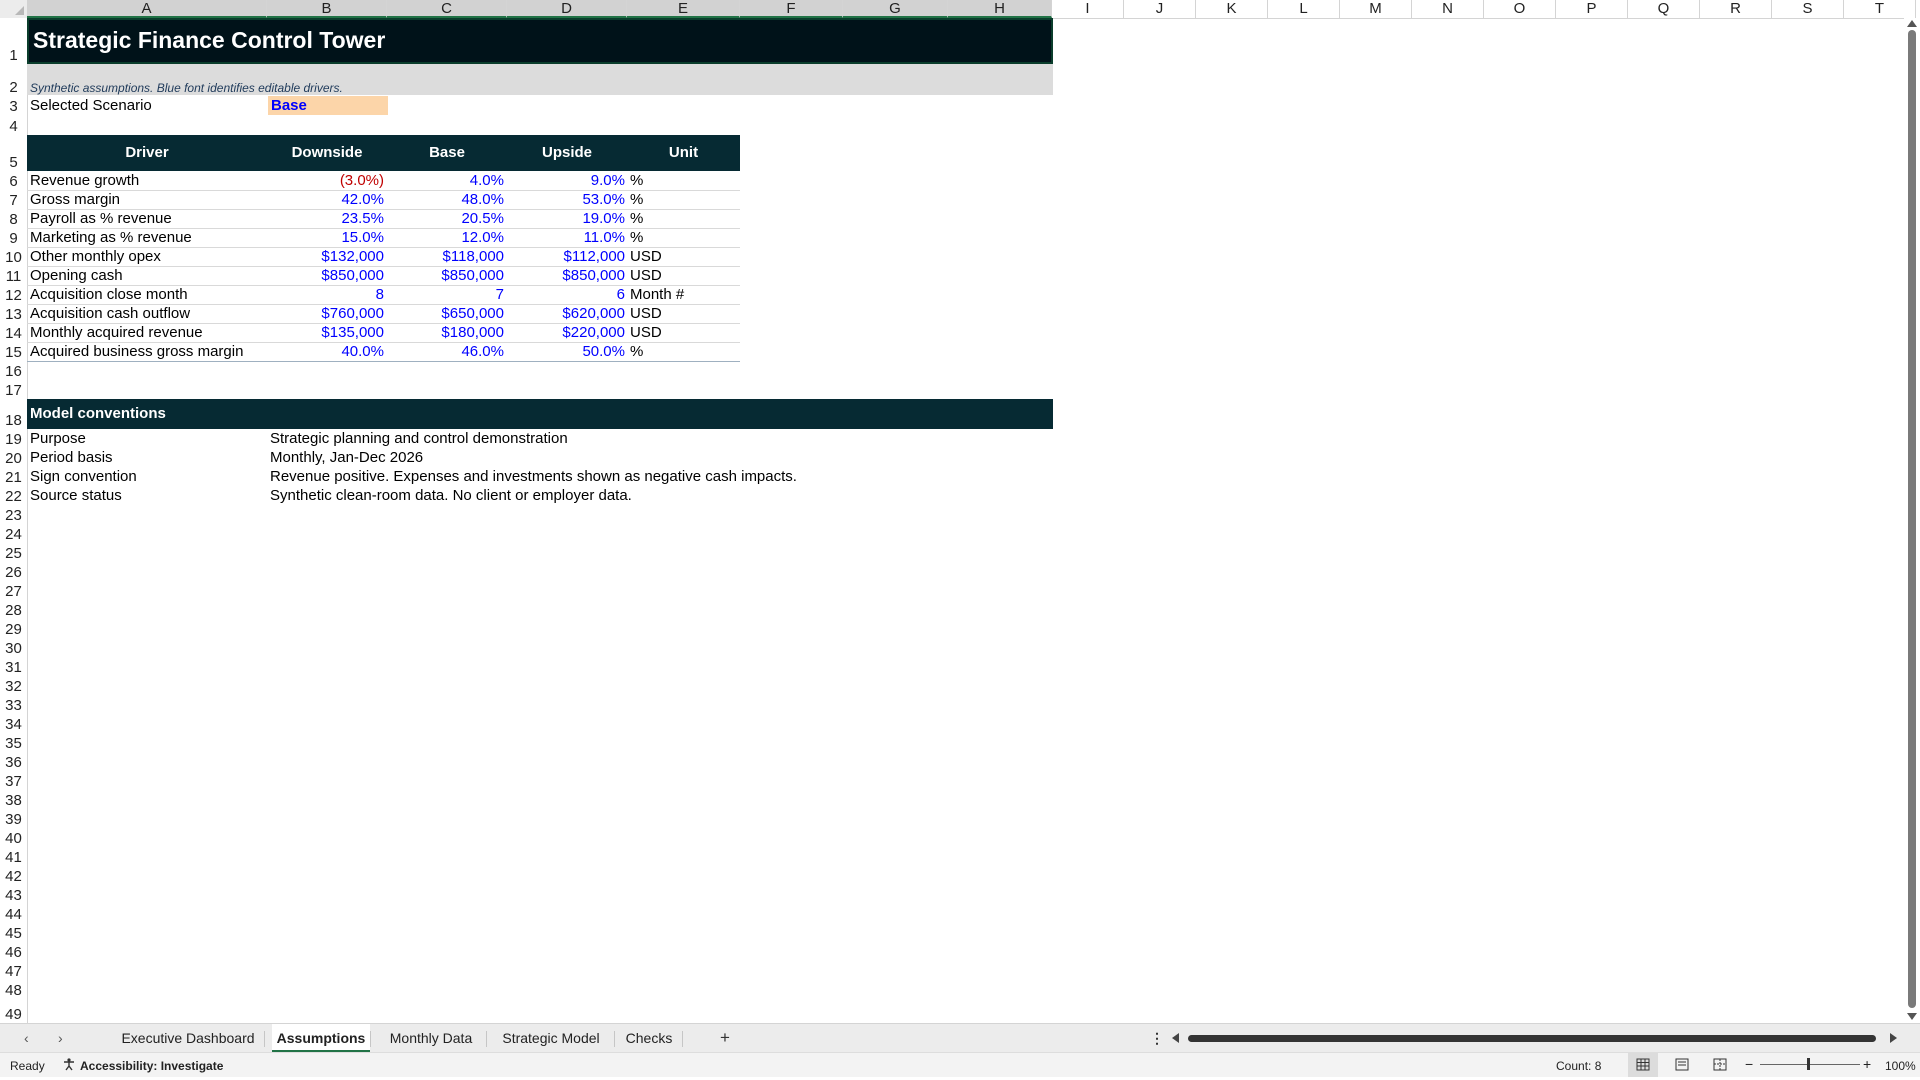 This screenshot has width=1920, height=1080. What do you see at coordinates (1160, 9) in the screenshot?
I see `column-header-j: J` at bounding box center [1160, 9].